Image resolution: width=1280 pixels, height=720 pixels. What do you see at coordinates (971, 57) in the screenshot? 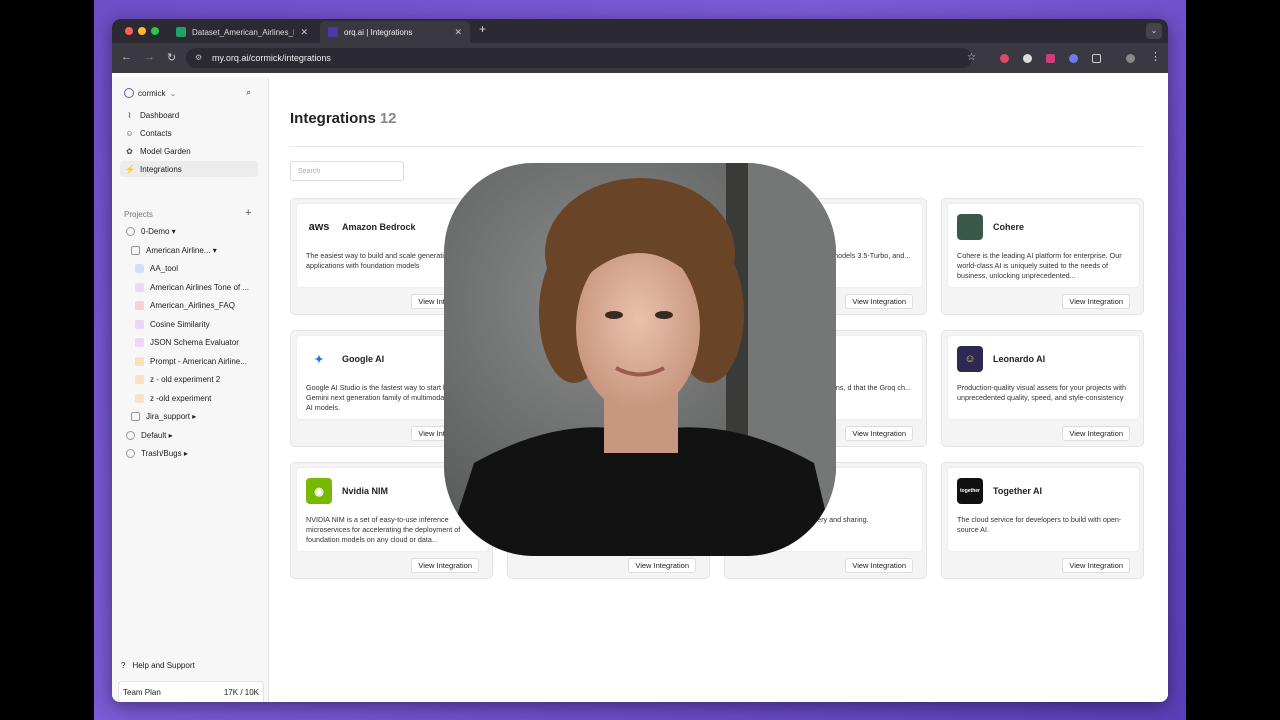
I see `bookmark-star-icon: ☆` at bounding box center [971, 57].